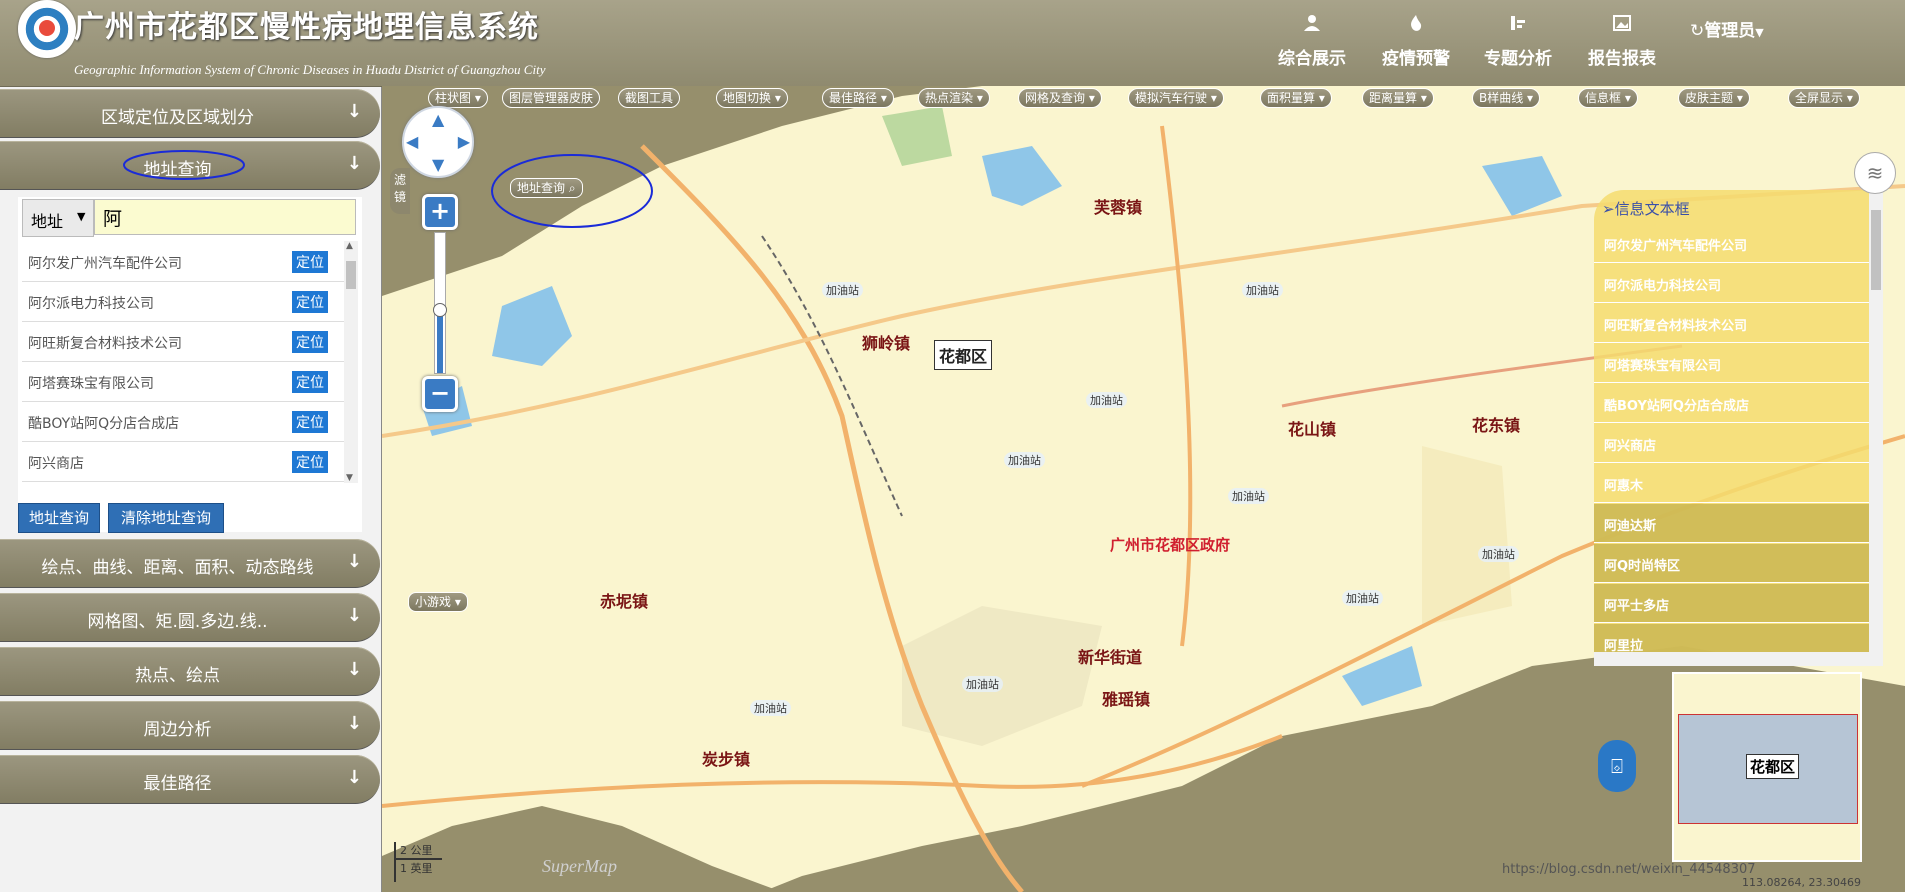 The image size is (1905, 892). What do you see at coordinates (412, 141) in the screenshot?
I see `arrow-left-icon: ◀` at bounding box center [412, 141].